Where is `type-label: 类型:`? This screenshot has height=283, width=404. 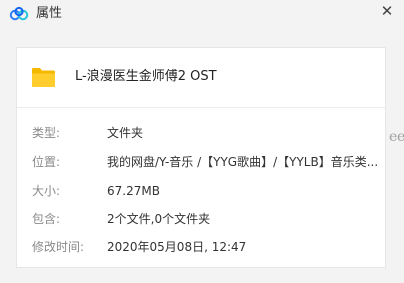 type-label: 类型: is located at coordinates (46, 133).